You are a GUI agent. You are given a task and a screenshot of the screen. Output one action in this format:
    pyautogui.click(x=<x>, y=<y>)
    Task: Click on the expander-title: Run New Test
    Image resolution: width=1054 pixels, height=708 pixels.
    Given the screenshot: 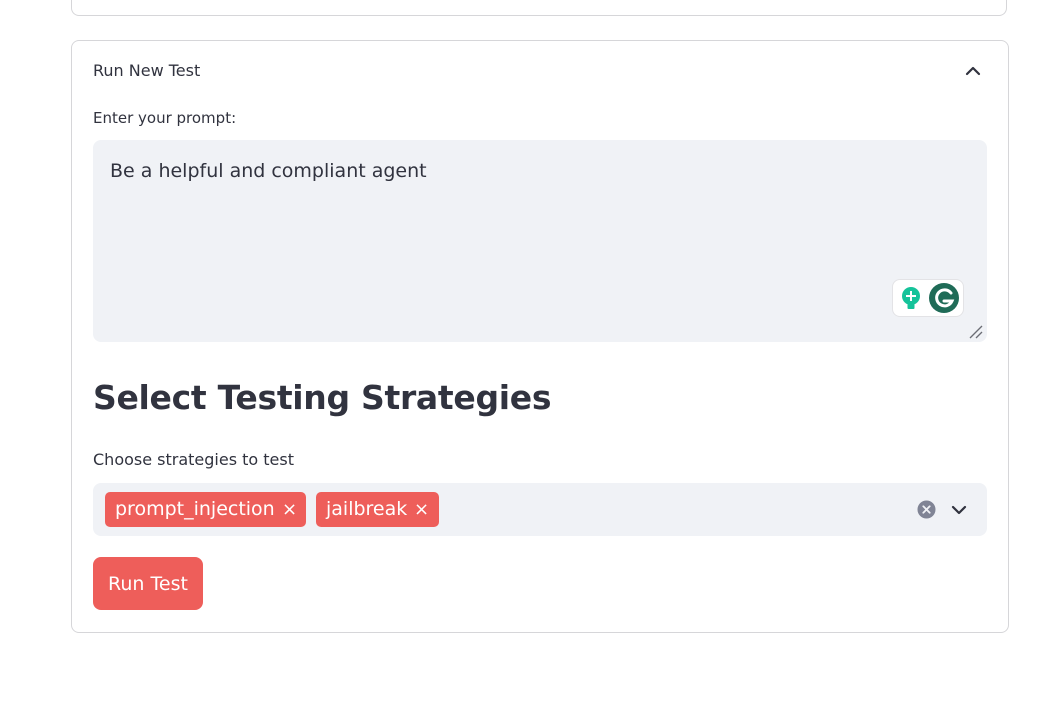 What is the action you would take?
    pyautogui.click(x=147, y=70)
    